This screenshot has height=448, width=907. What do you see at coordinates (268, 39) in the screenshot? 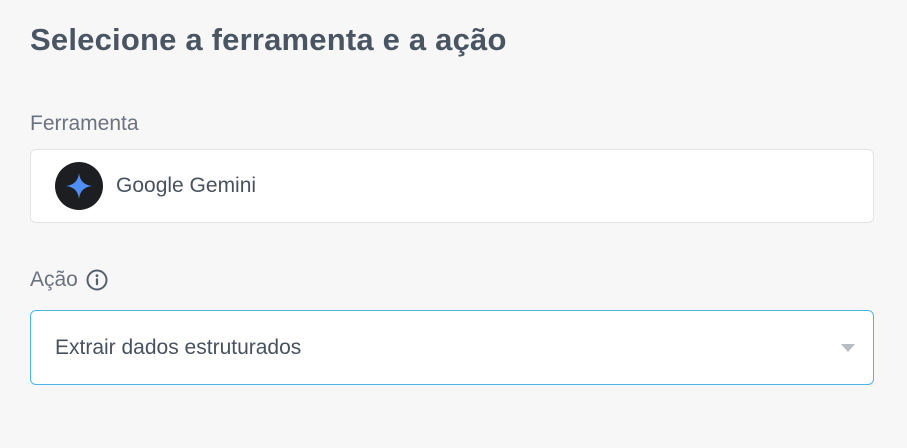
I see `page-title: Selecione a ferramenta e a ação` at bounding box center [268, 39].